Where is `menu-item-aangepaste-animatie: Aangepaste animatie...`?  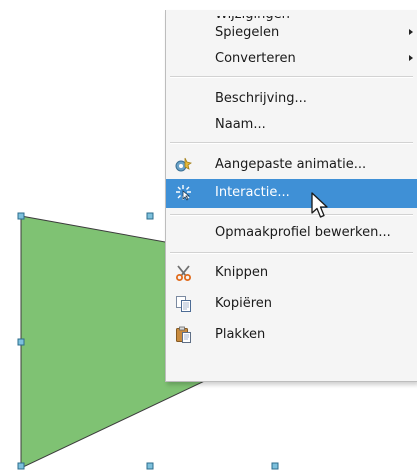 menu-item-aangepaste-animatie: Aangepaste animatie... is located at coordinates (291, 165).